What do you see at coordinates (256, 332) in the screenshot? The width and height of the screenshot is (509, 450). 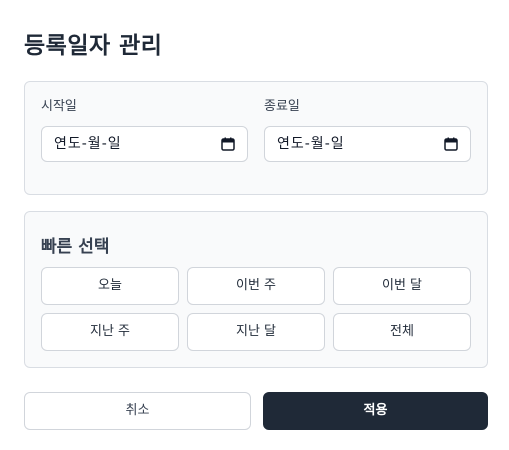 I see `quick-last-month-button: 지난 달` at bounding box center [256, 332].